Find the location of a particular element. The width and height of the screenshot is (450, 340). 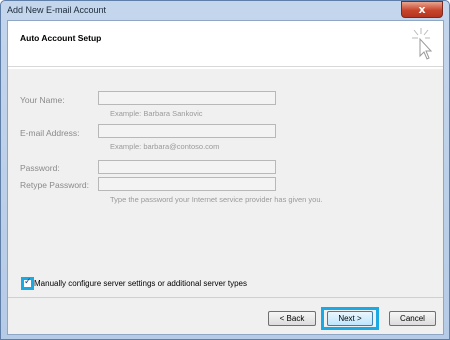

email-hint: Example: barbara@contoso.com is located at coordinates (165, 146).